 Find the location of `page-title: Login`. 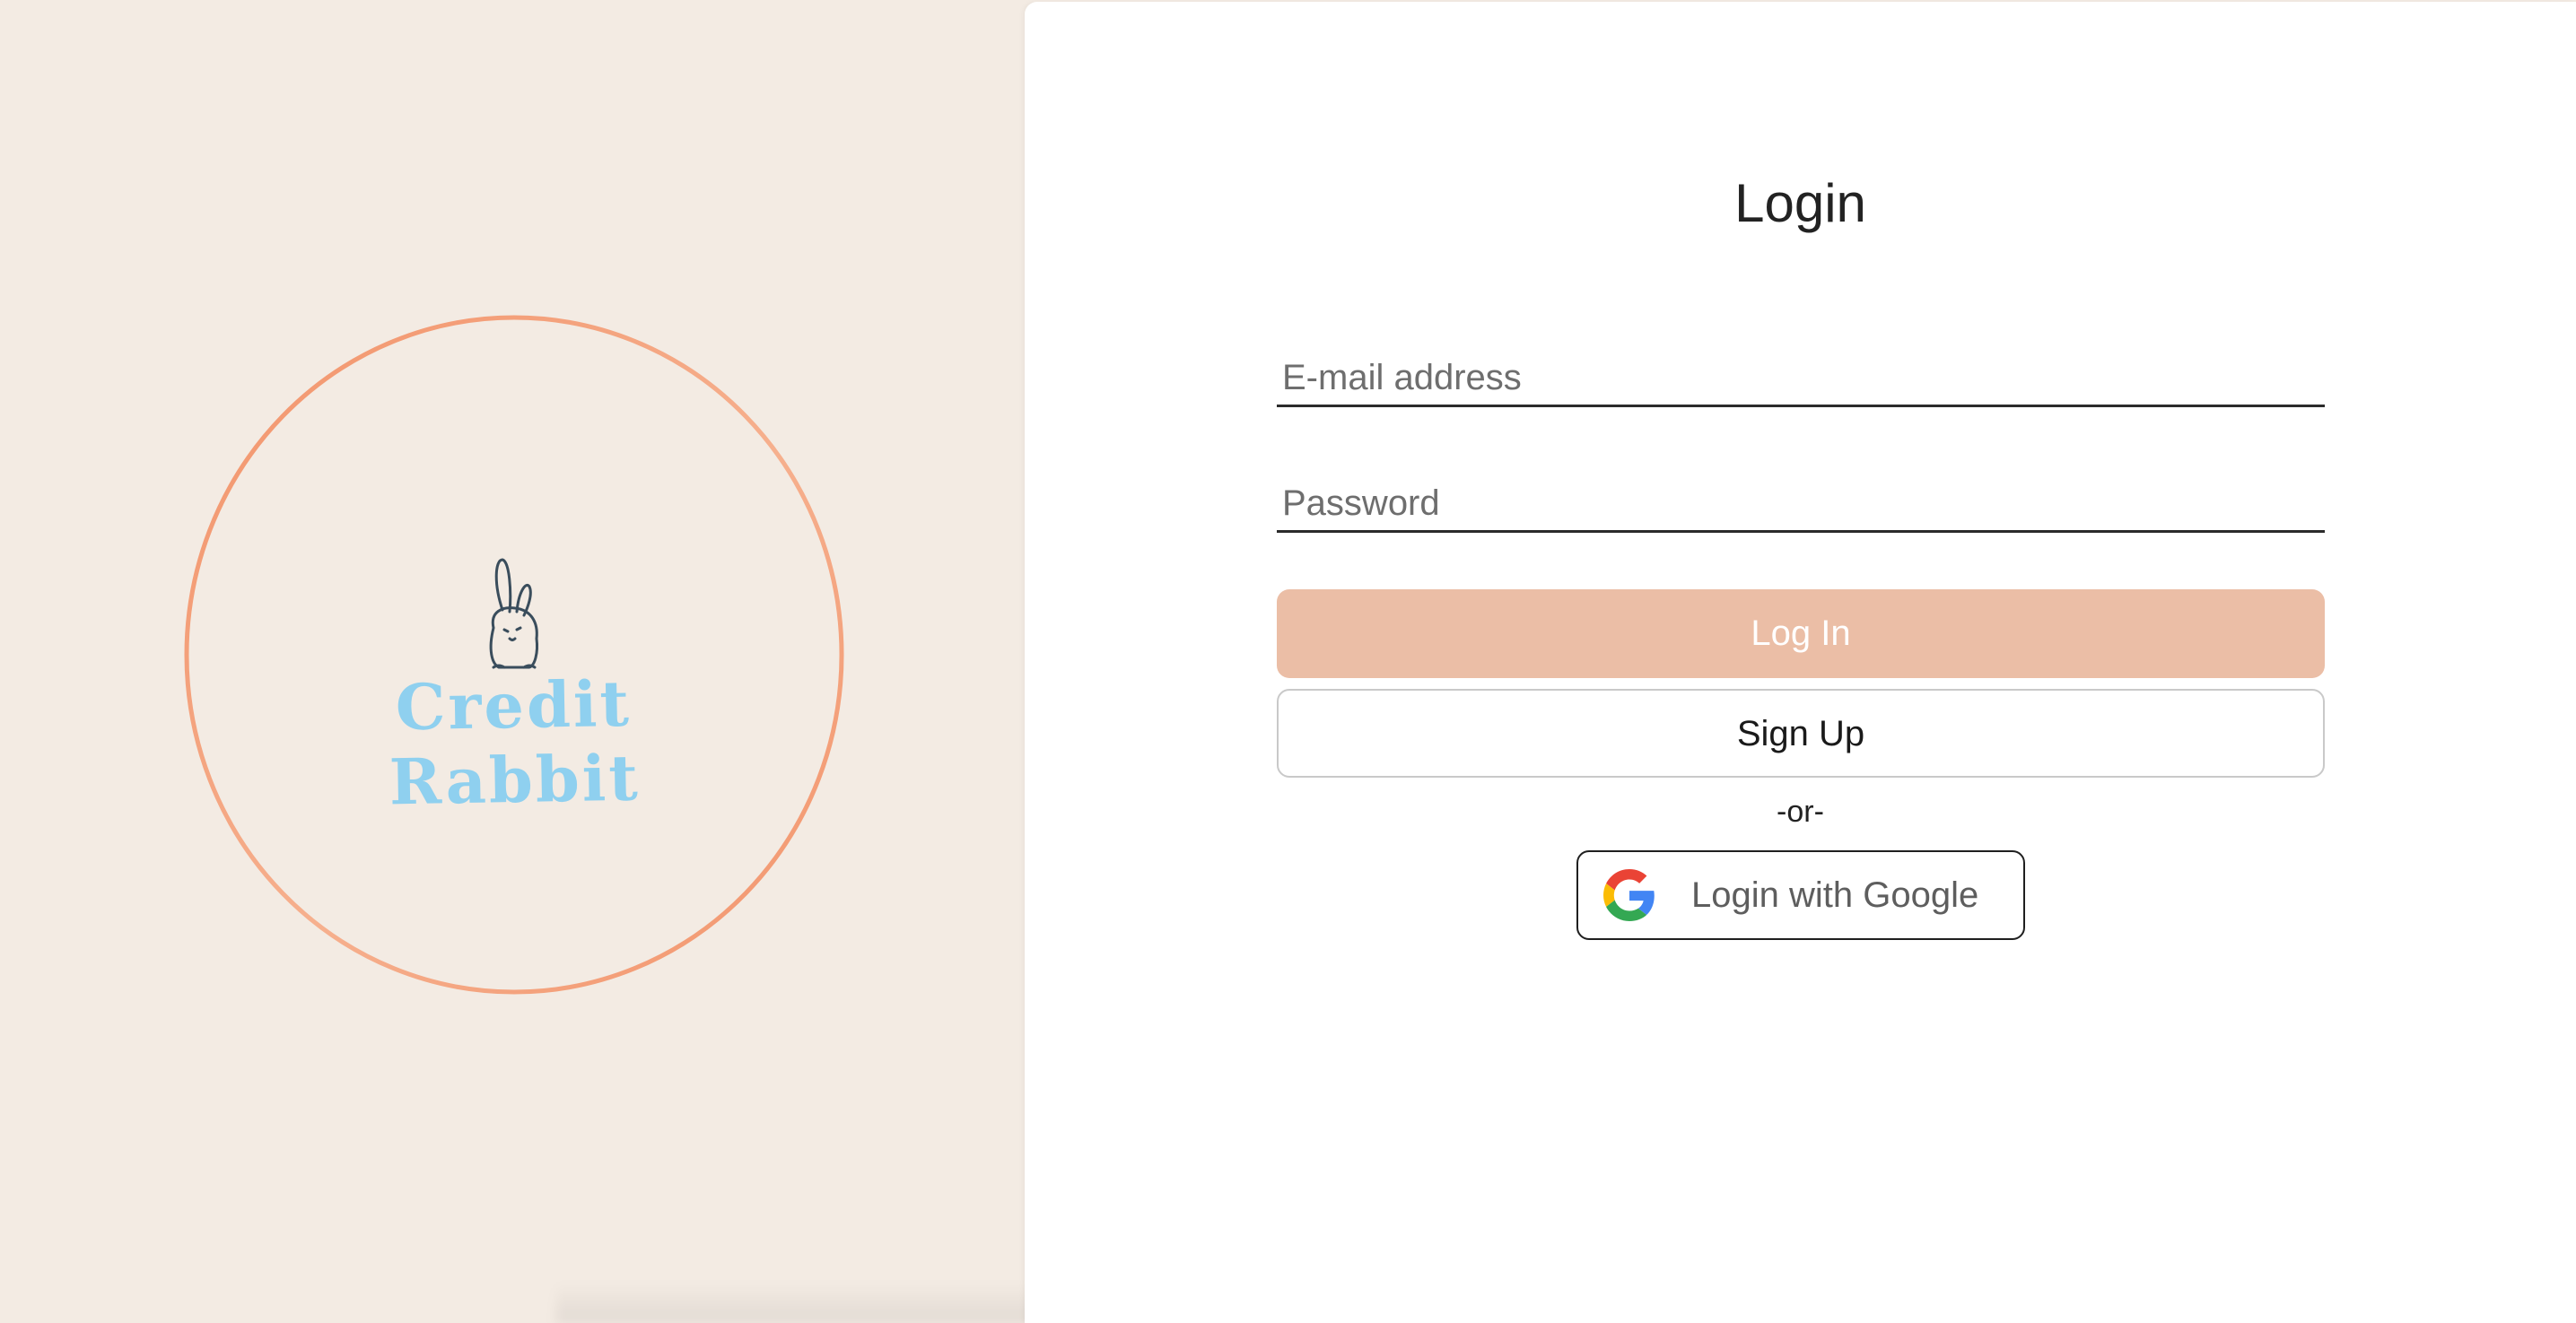

page-title: Login is located at coordinates (1800, 203).